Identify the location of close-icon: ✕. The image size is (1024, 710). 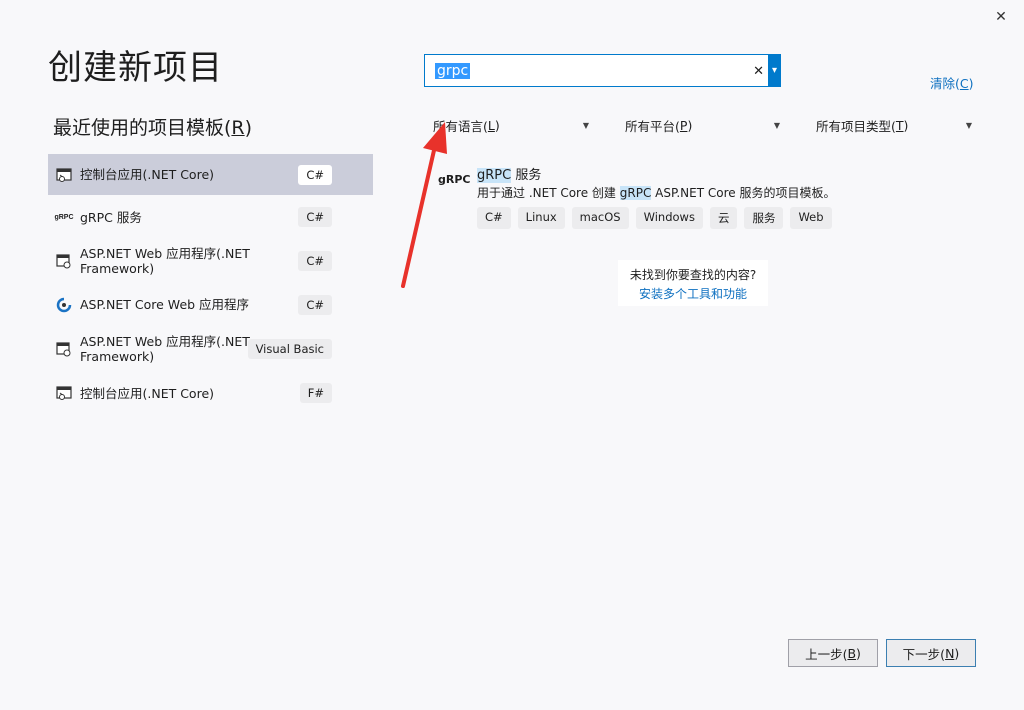
(1001, 15).